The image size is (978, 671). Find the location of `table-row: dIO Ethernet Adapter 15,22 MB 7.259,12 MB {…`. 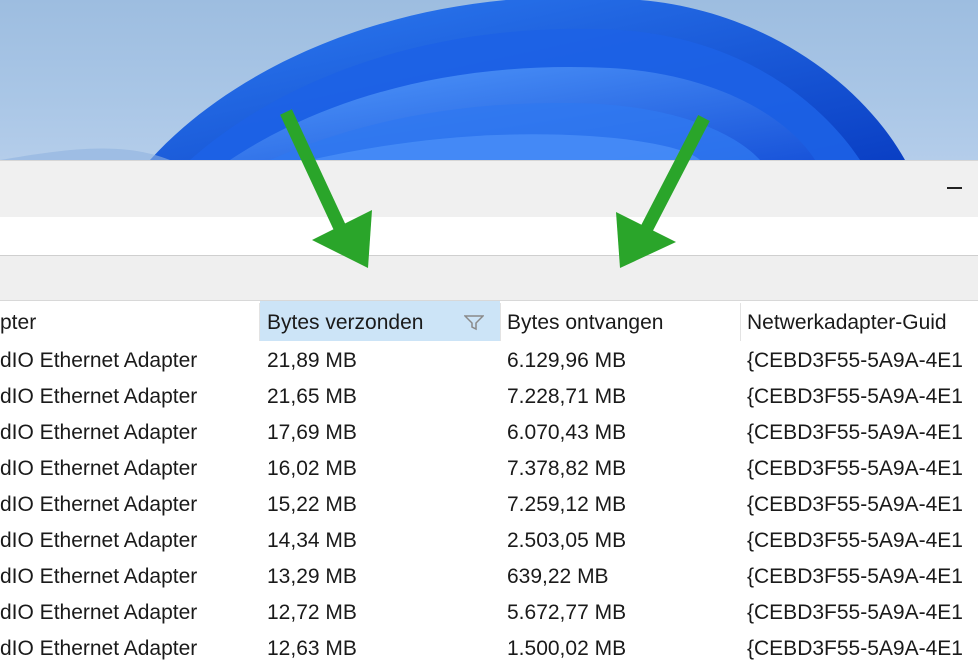

table-row: dIO Ethernet Adapter 15,22 MB 7.259,12 MB {… is located at coordinates (489, 505).